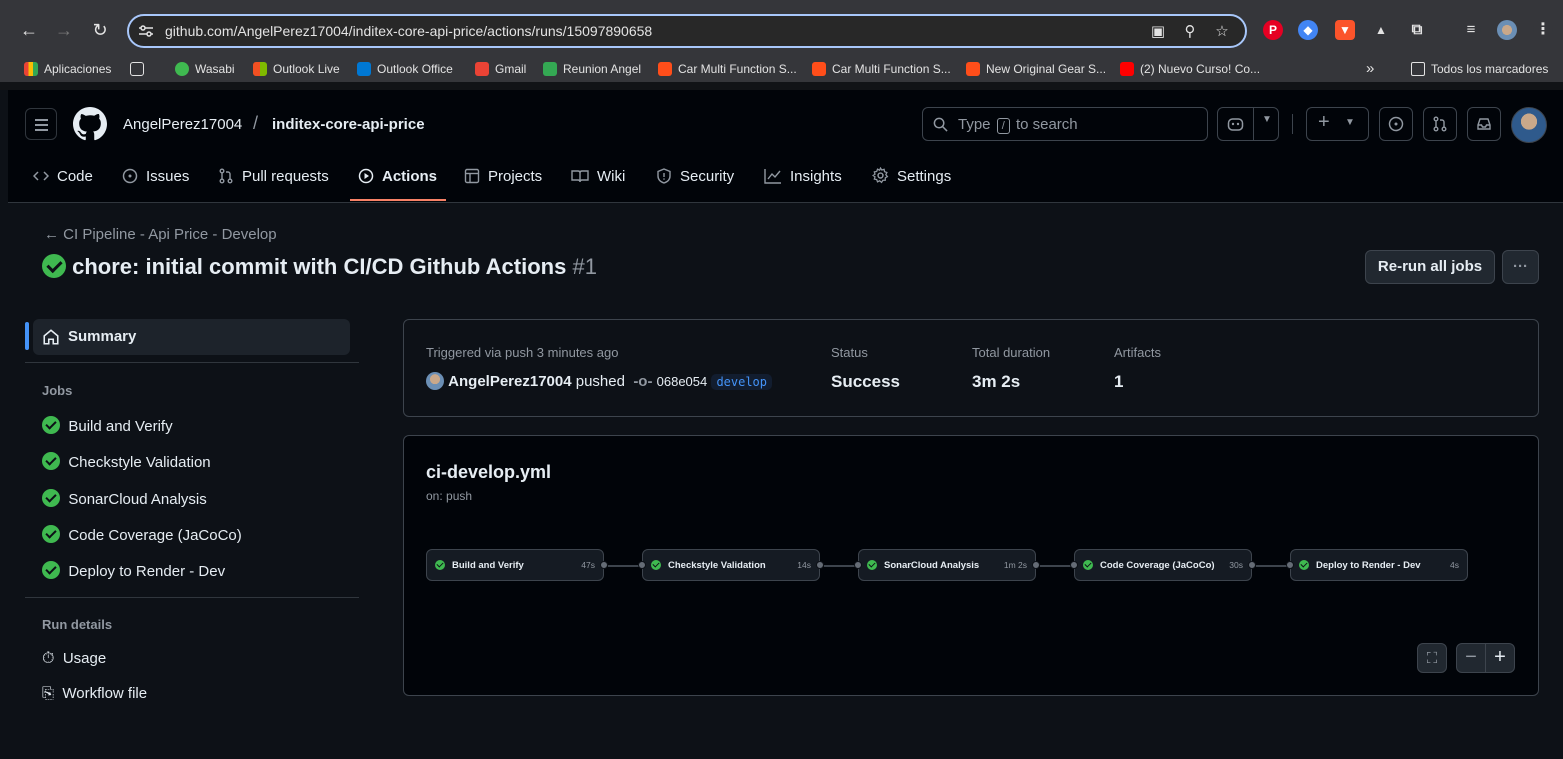  Describe the element at coordinates (1479, 69) in the screenshot. I see `all-bookmarks: Todos los marcadores` at that location.